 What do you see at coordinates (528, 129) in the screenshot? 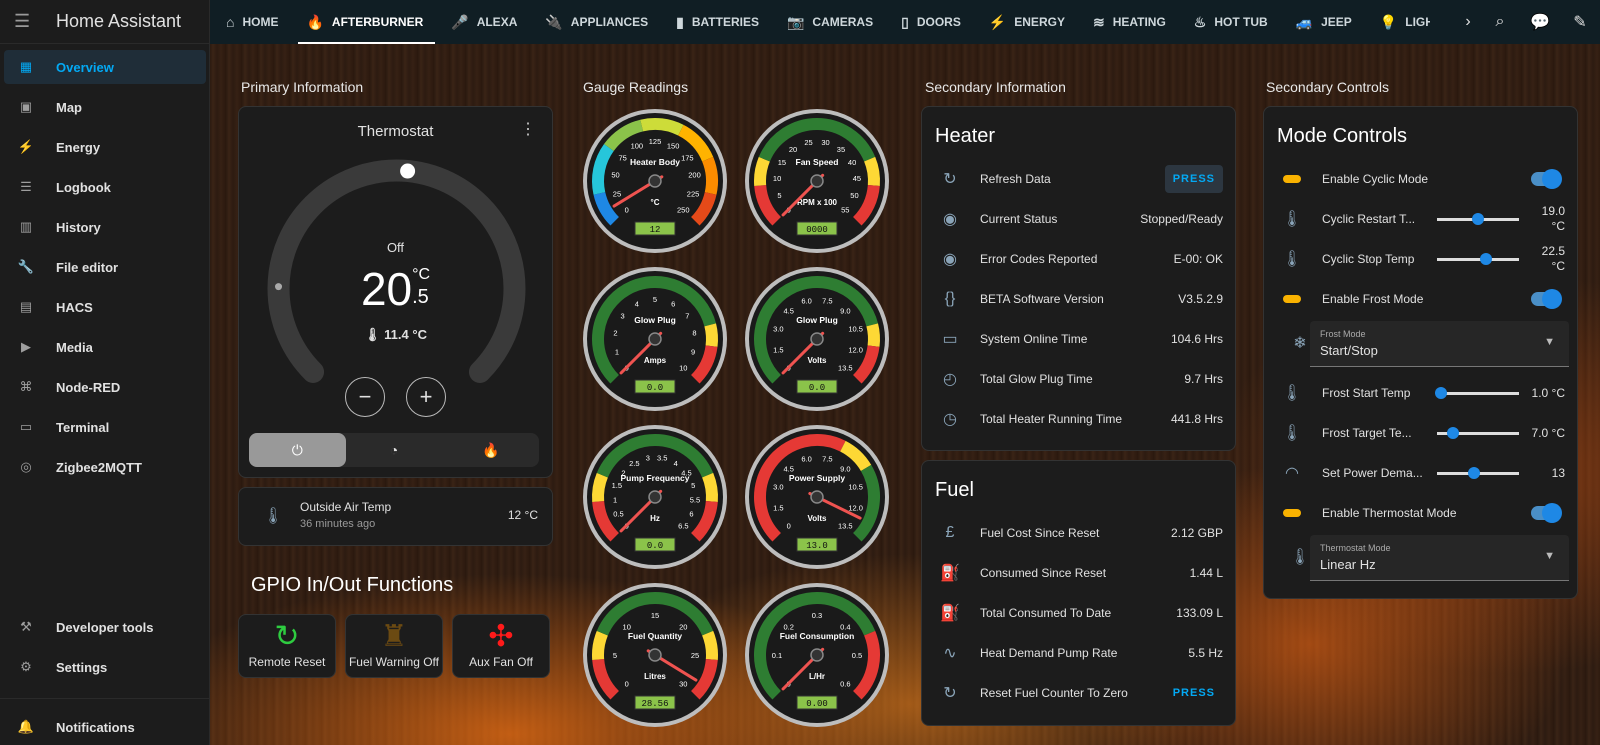
I see `more-options-icon: ⋮` at bounding box center [528, 129].